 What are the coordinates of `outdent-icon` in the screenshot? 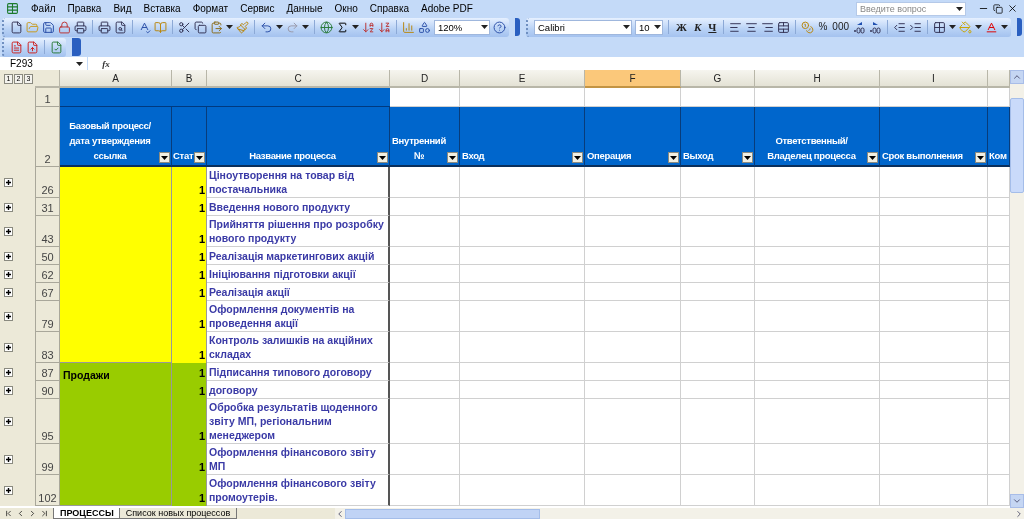 It's located at (899, 27).